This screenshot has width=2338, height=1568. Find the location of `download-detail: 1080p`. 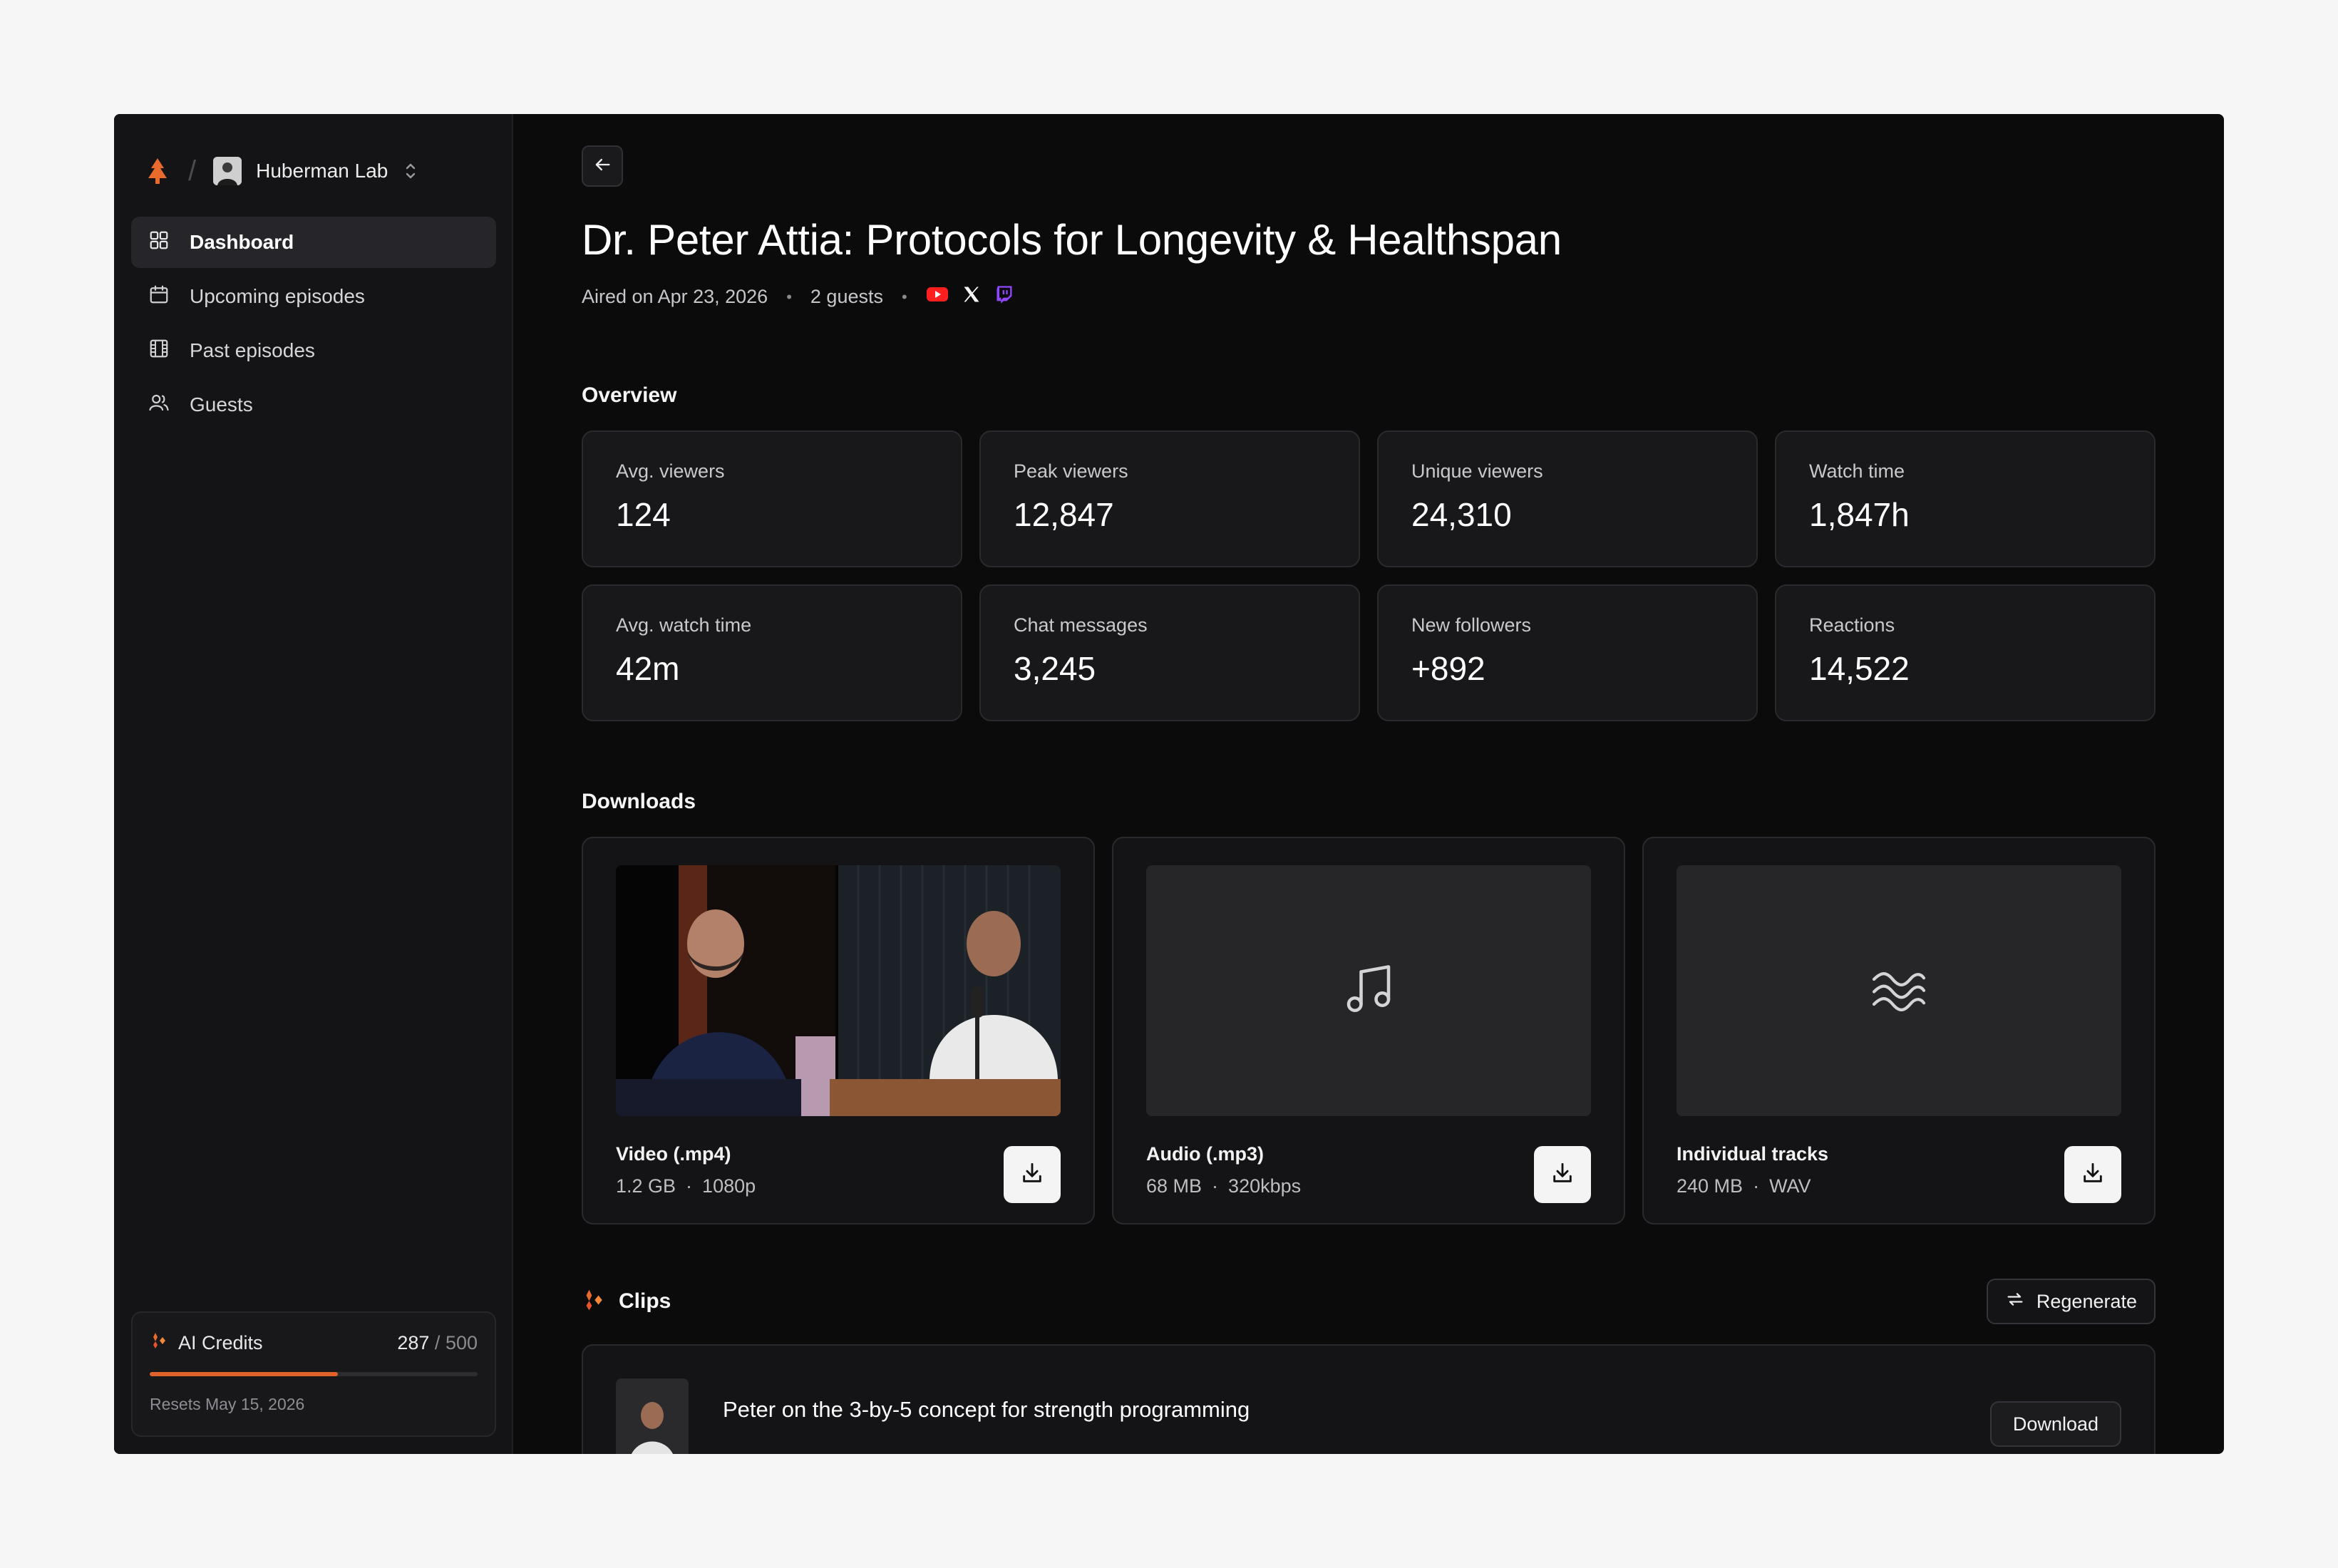

download-detail: 1080p is located at coordinates (729, 1186).